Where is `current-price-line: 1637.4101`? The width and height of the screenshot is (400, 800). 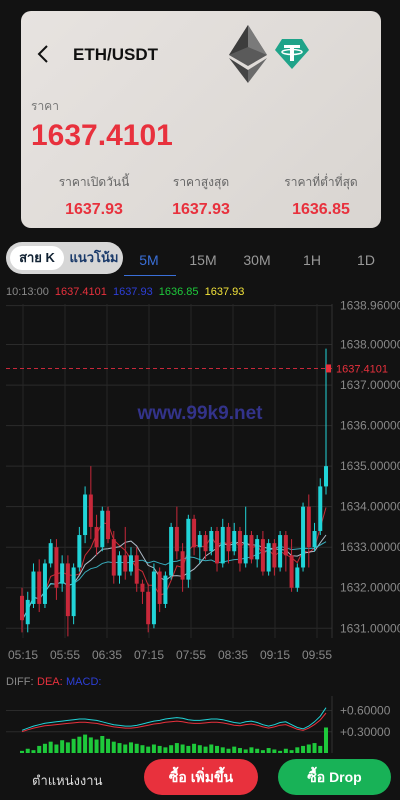
current-price-line: 1637.4101 is located at coordinates (197, 369).